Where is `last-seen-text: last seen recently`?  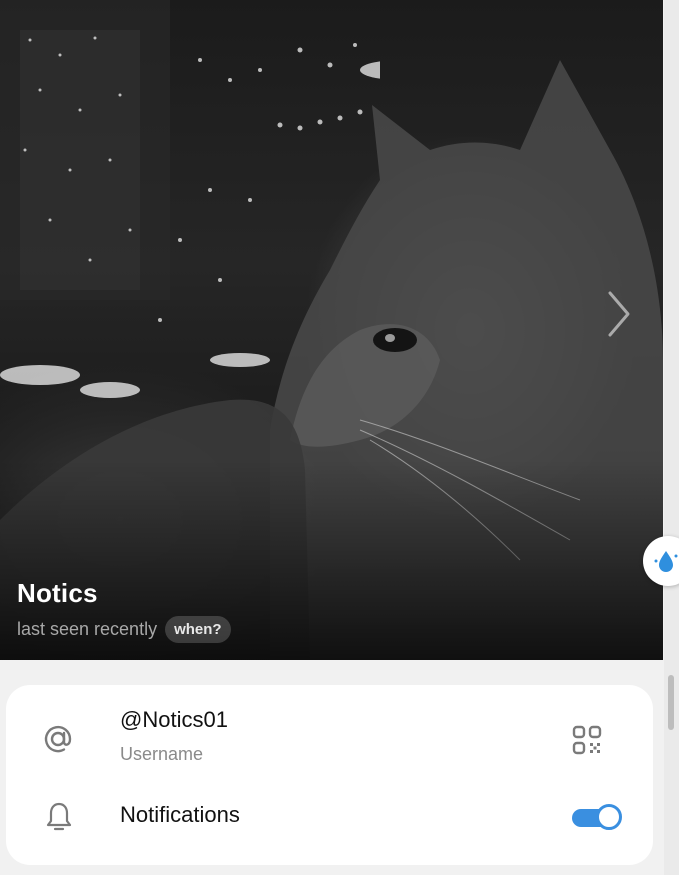
last-seen-text: last seen recently is located at coordinates (87, 629).